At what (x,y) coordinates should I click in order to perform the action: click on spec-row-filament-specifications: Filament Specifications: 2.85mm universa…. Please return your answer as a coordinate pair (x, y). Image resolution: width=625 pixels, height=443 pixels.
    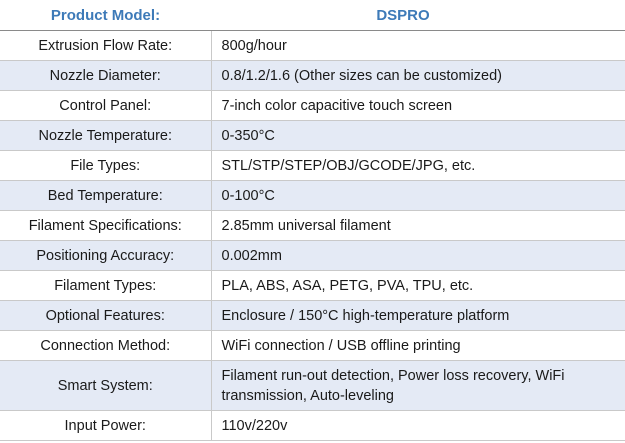
    Looking at the image, I should click on (312, 225).